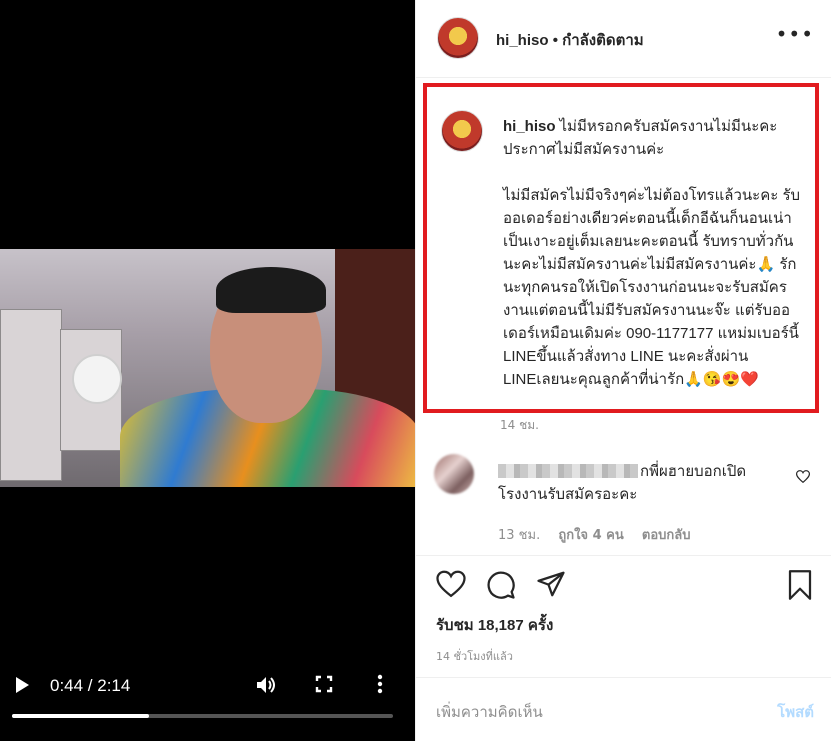  Describe the element at coordinates (590, 535) in the screenshot. I see `comment-likes: ถูกใจ 4 คน` at that location.